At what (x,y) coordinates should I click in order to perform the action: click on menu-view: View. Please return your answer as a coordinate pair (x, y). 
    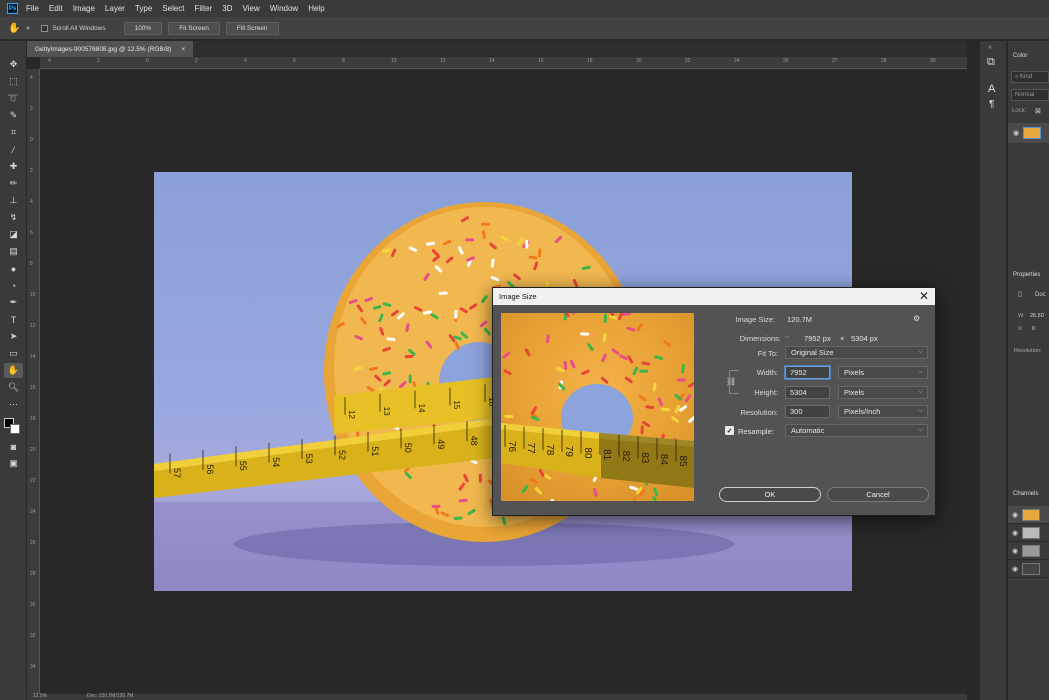
    Looking at the image, I should click on (251, 8).